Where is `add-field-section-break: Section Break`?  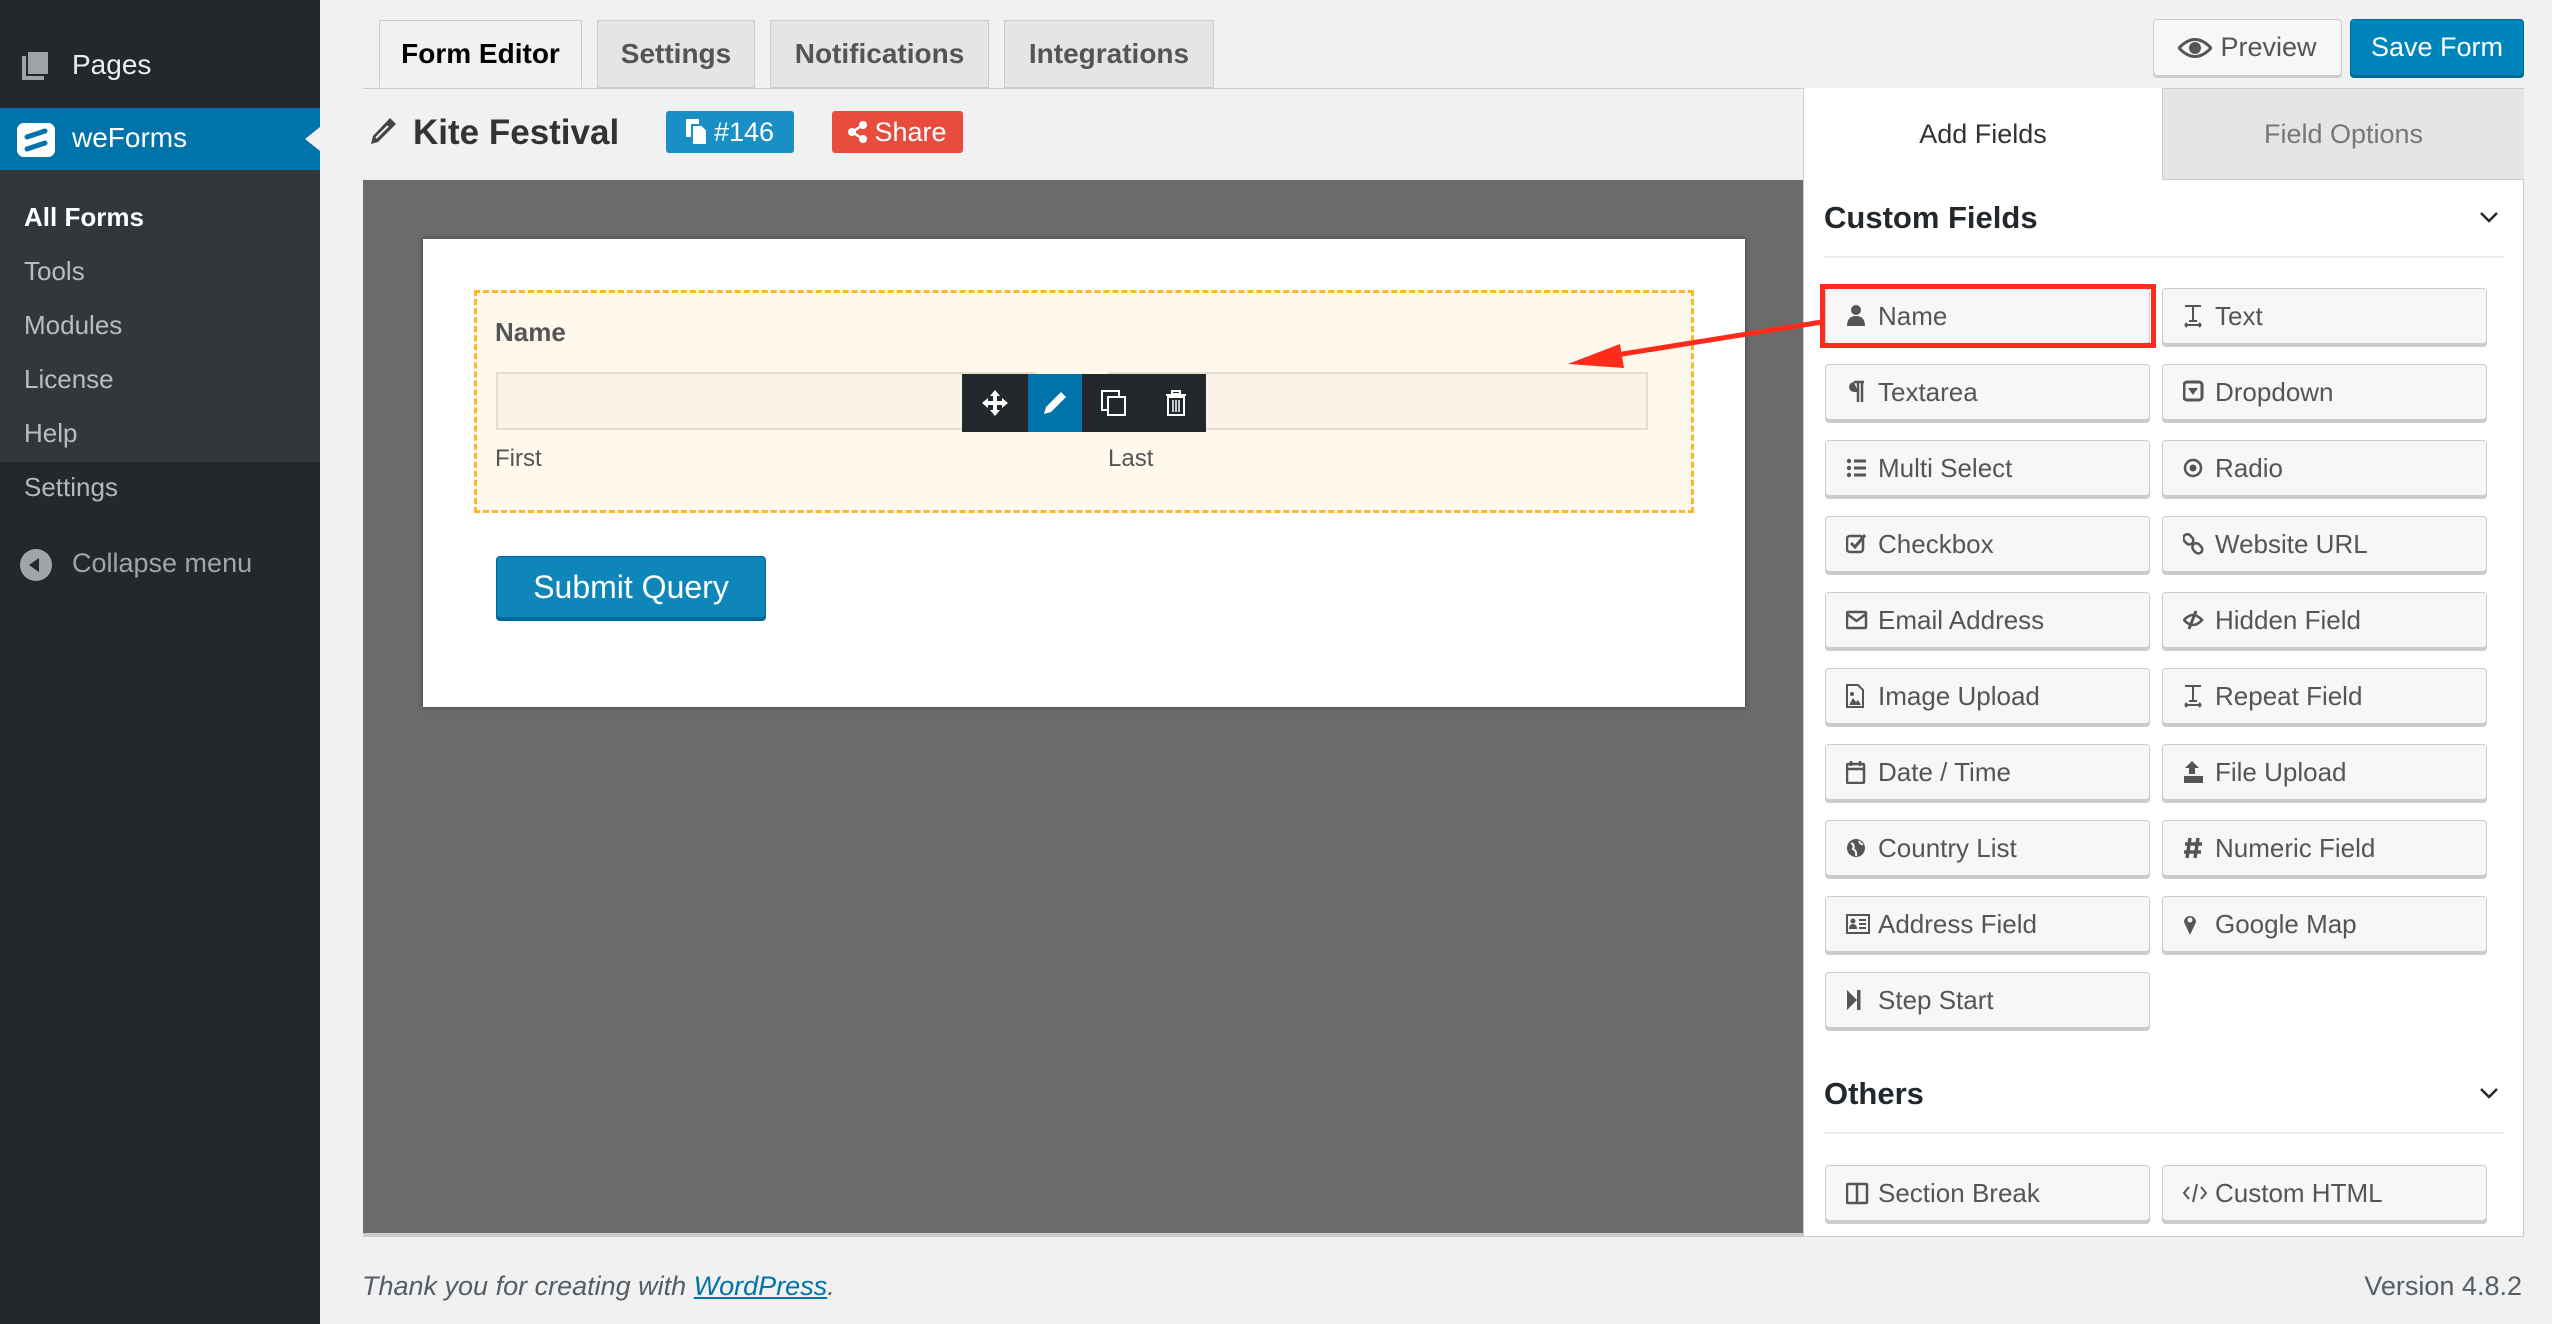
add-field-section-break: Section Break is located at coordinates (1987, 1193).